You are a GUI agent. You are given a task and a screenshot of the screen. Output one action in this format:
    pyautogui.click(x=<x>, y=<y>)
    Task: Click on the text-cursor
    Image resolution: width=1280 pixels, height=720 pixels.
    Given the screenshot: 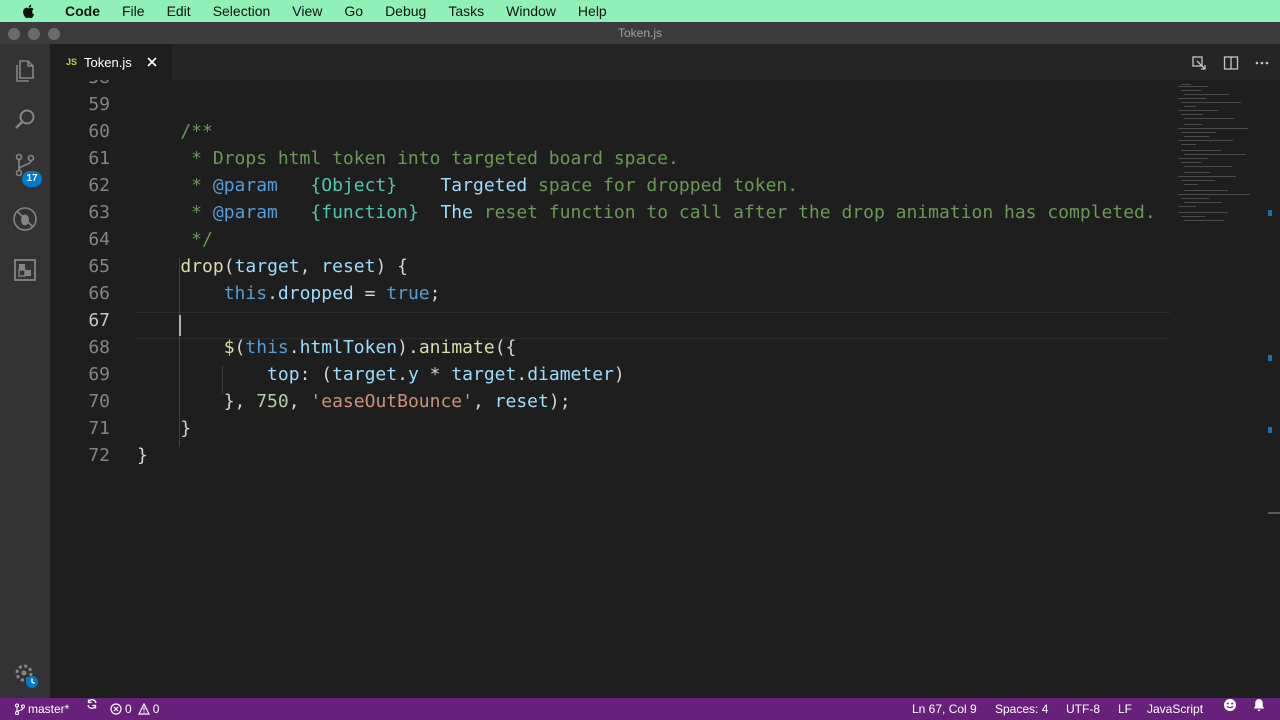 What is the action you would take?
    pyautogui.click(x=180, y=325)
    